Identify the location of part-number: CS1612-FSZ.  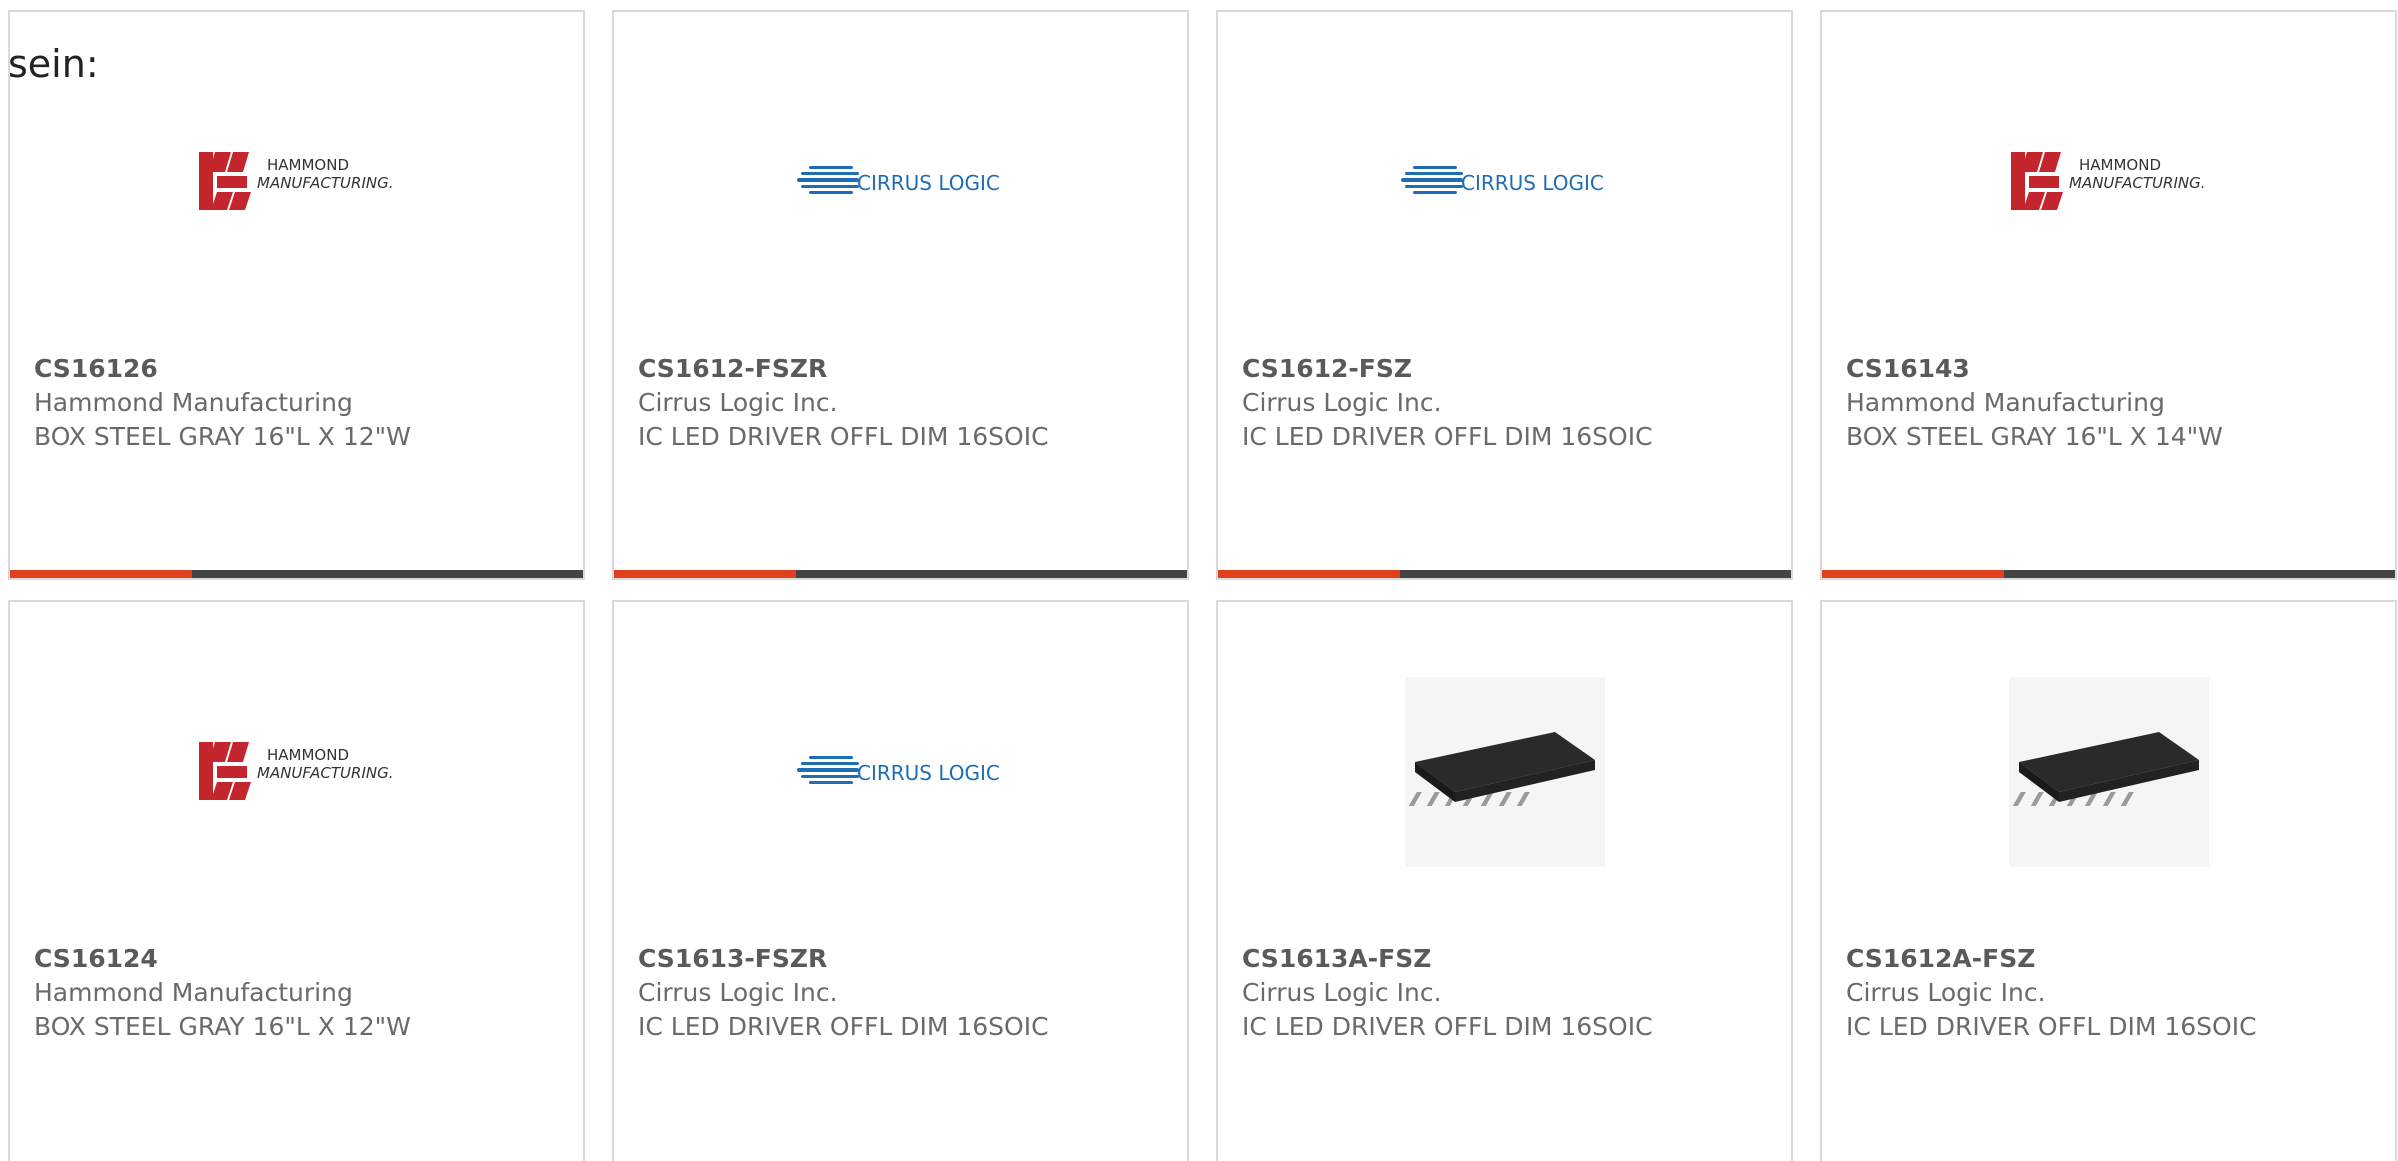
(1462, 369).